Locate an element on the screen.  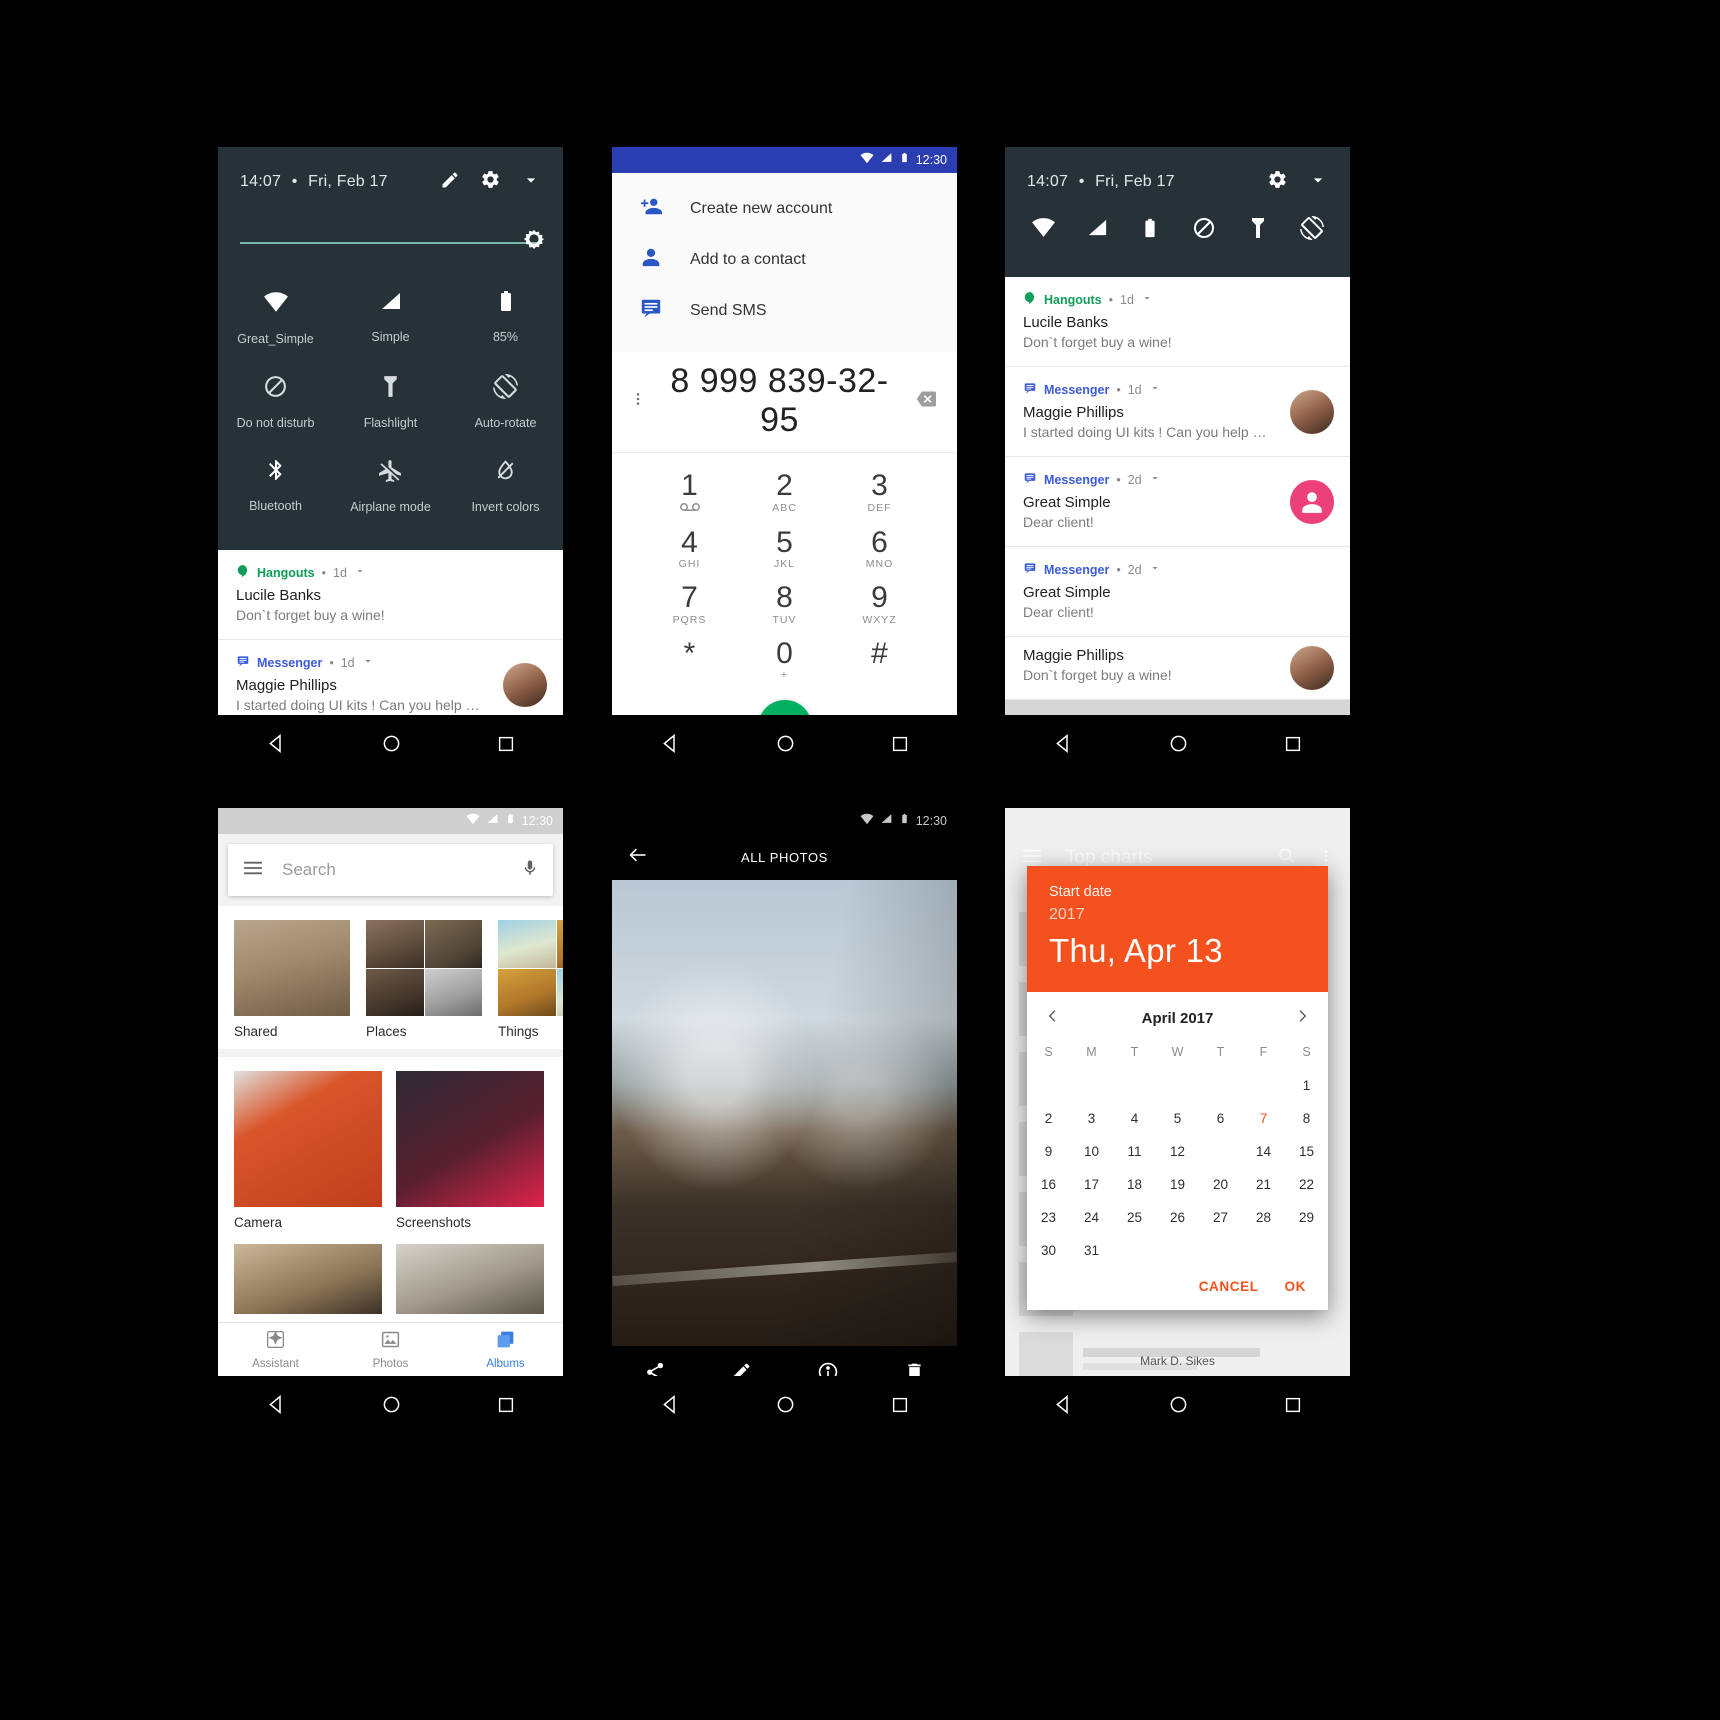
info-button is located at coordinates (828, 1368).